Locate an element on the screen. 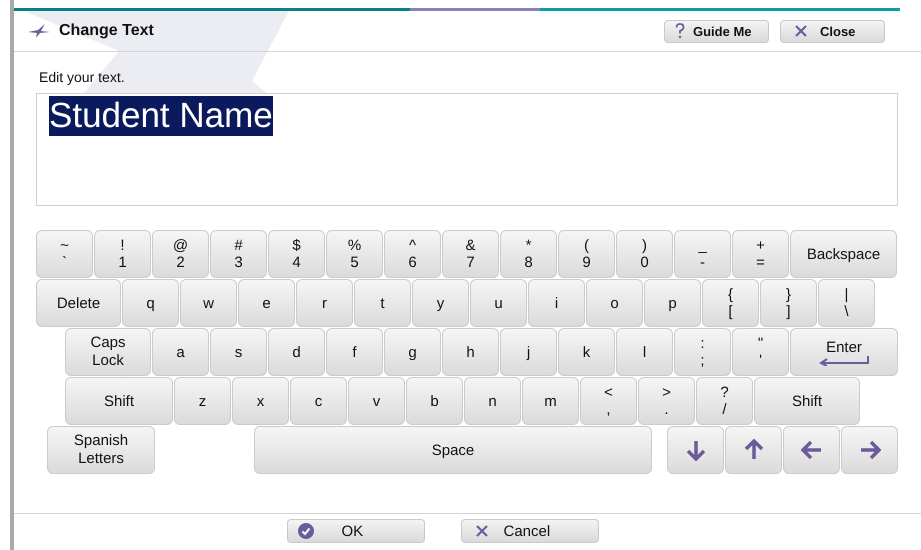 This screenshot has height=550, width=921. key: o is located at coordinates (614, 303).